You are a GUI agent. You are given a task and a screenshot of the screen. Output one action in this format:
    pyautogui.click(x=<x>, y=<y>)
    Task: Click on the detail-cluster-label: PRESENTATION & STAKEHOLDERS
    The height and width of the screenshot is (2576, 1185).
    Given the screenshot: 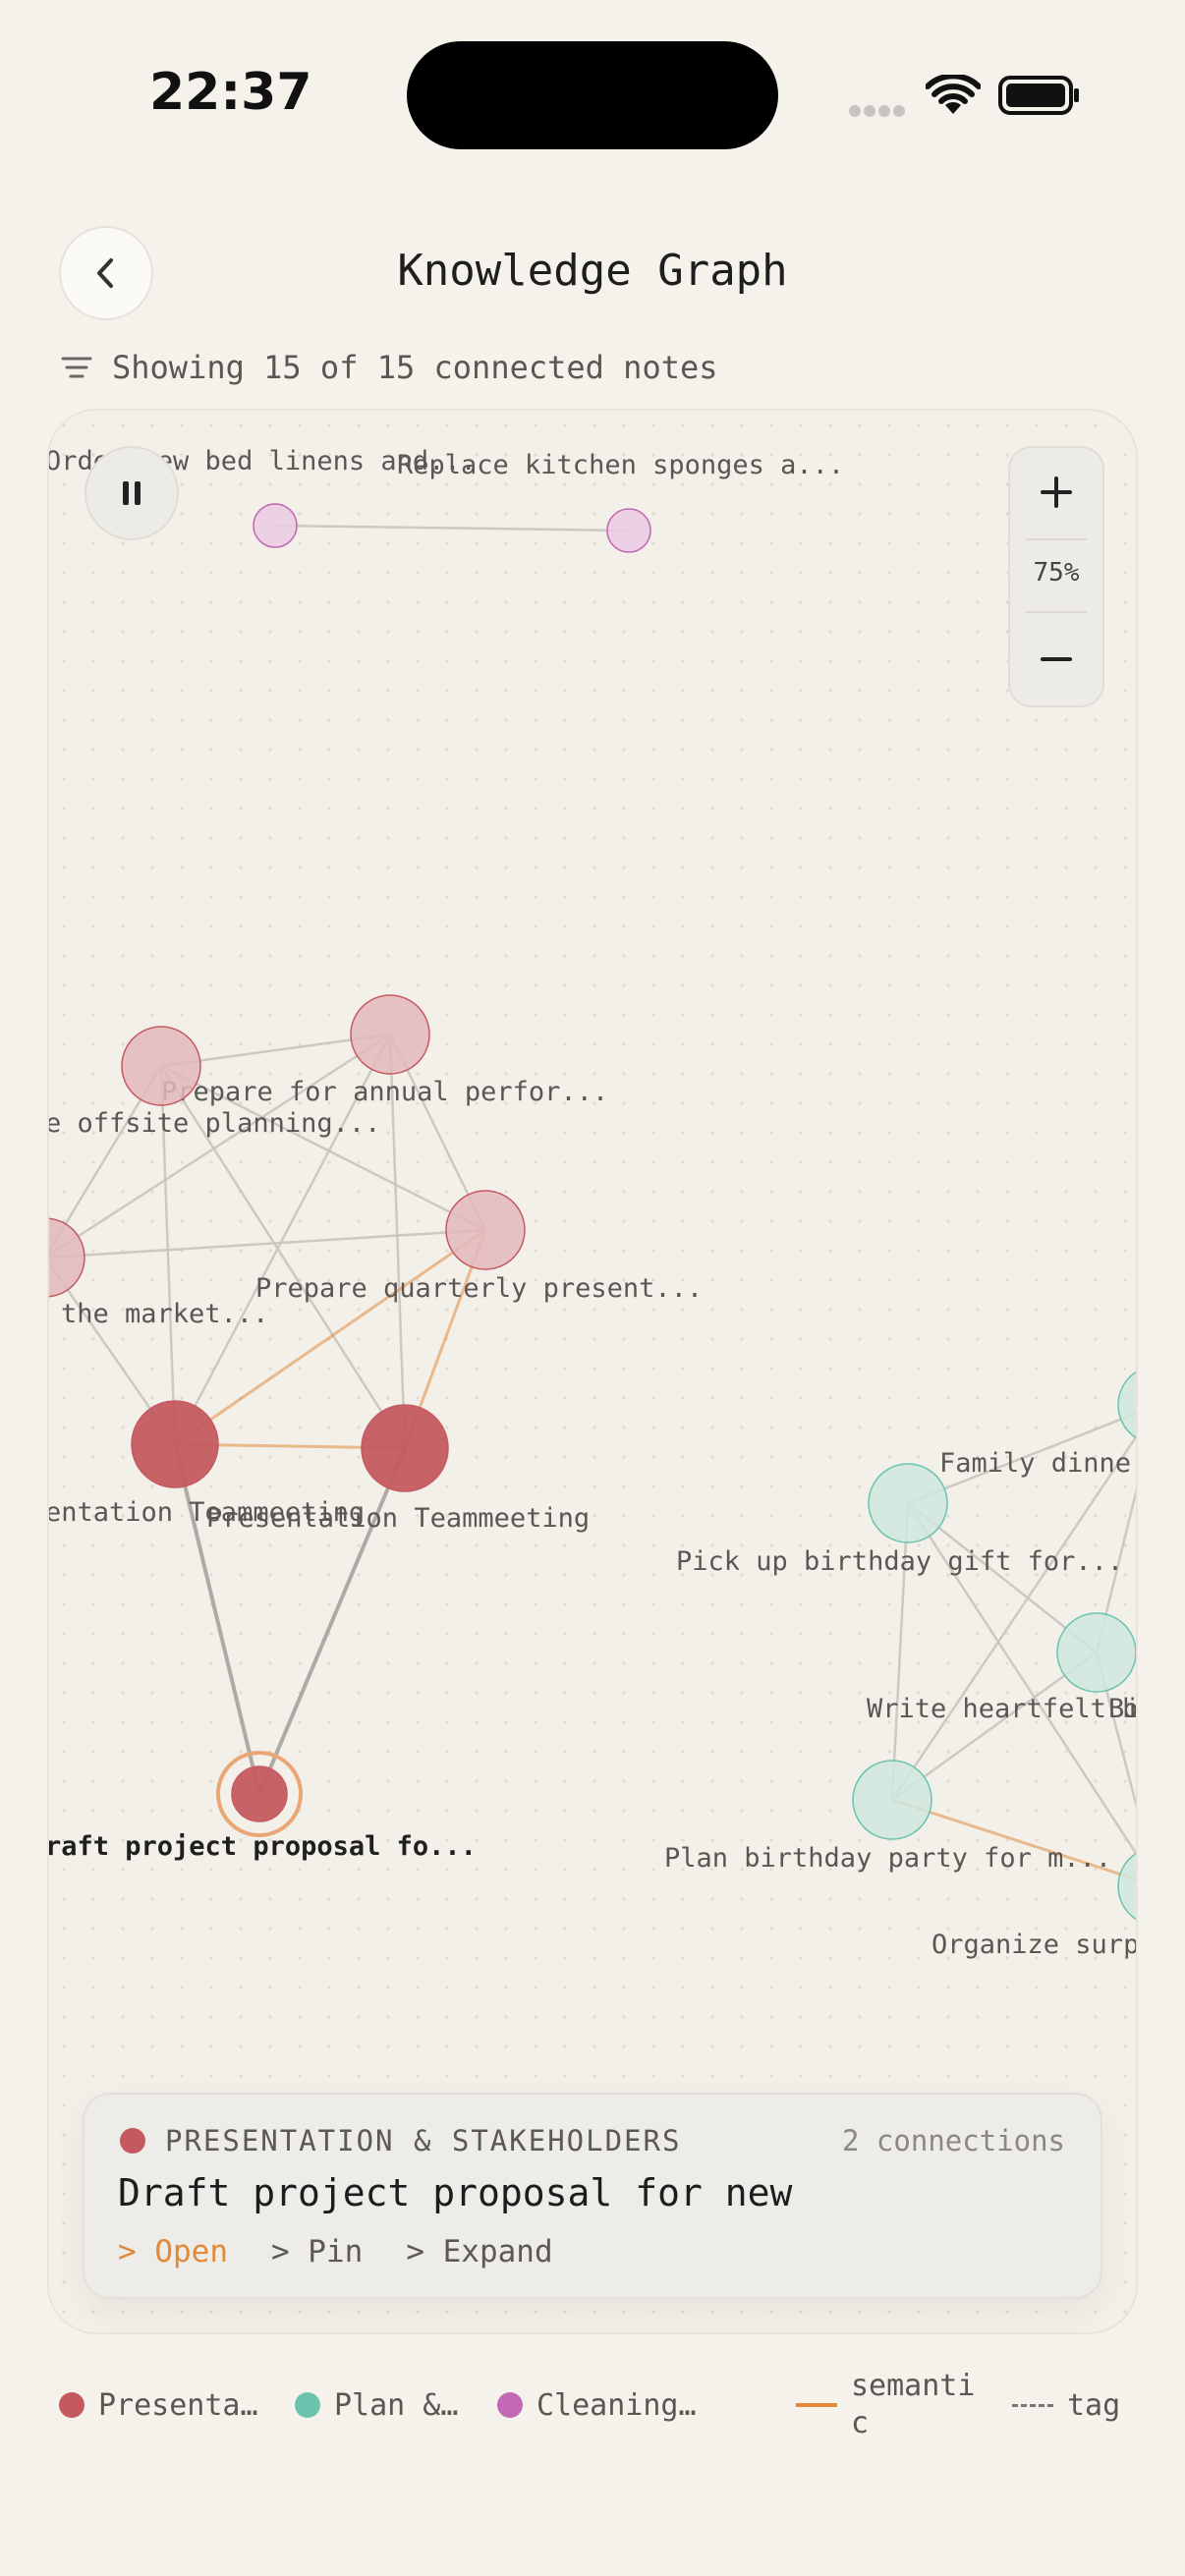 What is the action you would take?
    pyautogui.click(x=424, y=2140)
    